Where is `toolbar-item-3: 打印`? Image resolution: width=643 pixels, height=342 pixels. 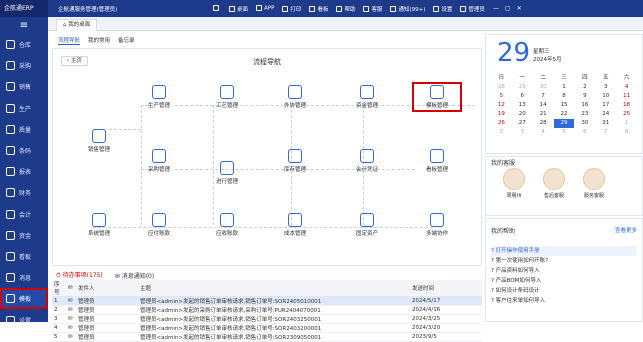 toolbar-item-3: 打印 is located at coordinates (291, 9).